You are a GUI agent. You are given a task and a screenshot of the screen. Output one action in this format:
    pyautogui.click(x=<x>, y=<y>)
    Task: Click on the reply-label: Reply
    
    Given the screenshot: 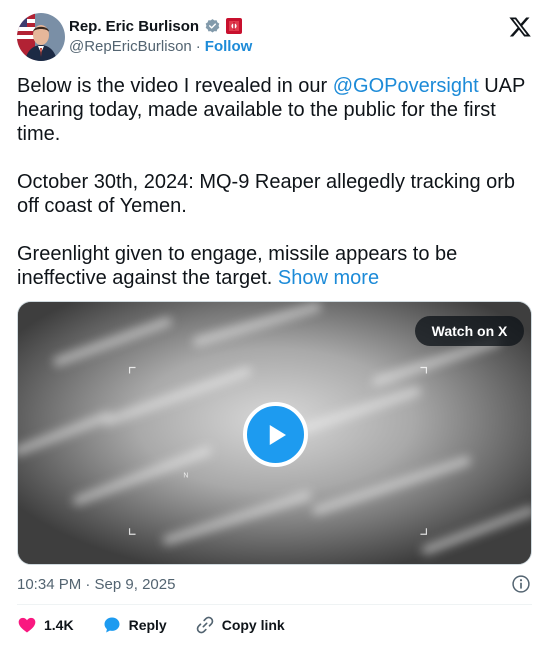 What is the action you would take?
    pyautogui.click(x=147, y=625)
    